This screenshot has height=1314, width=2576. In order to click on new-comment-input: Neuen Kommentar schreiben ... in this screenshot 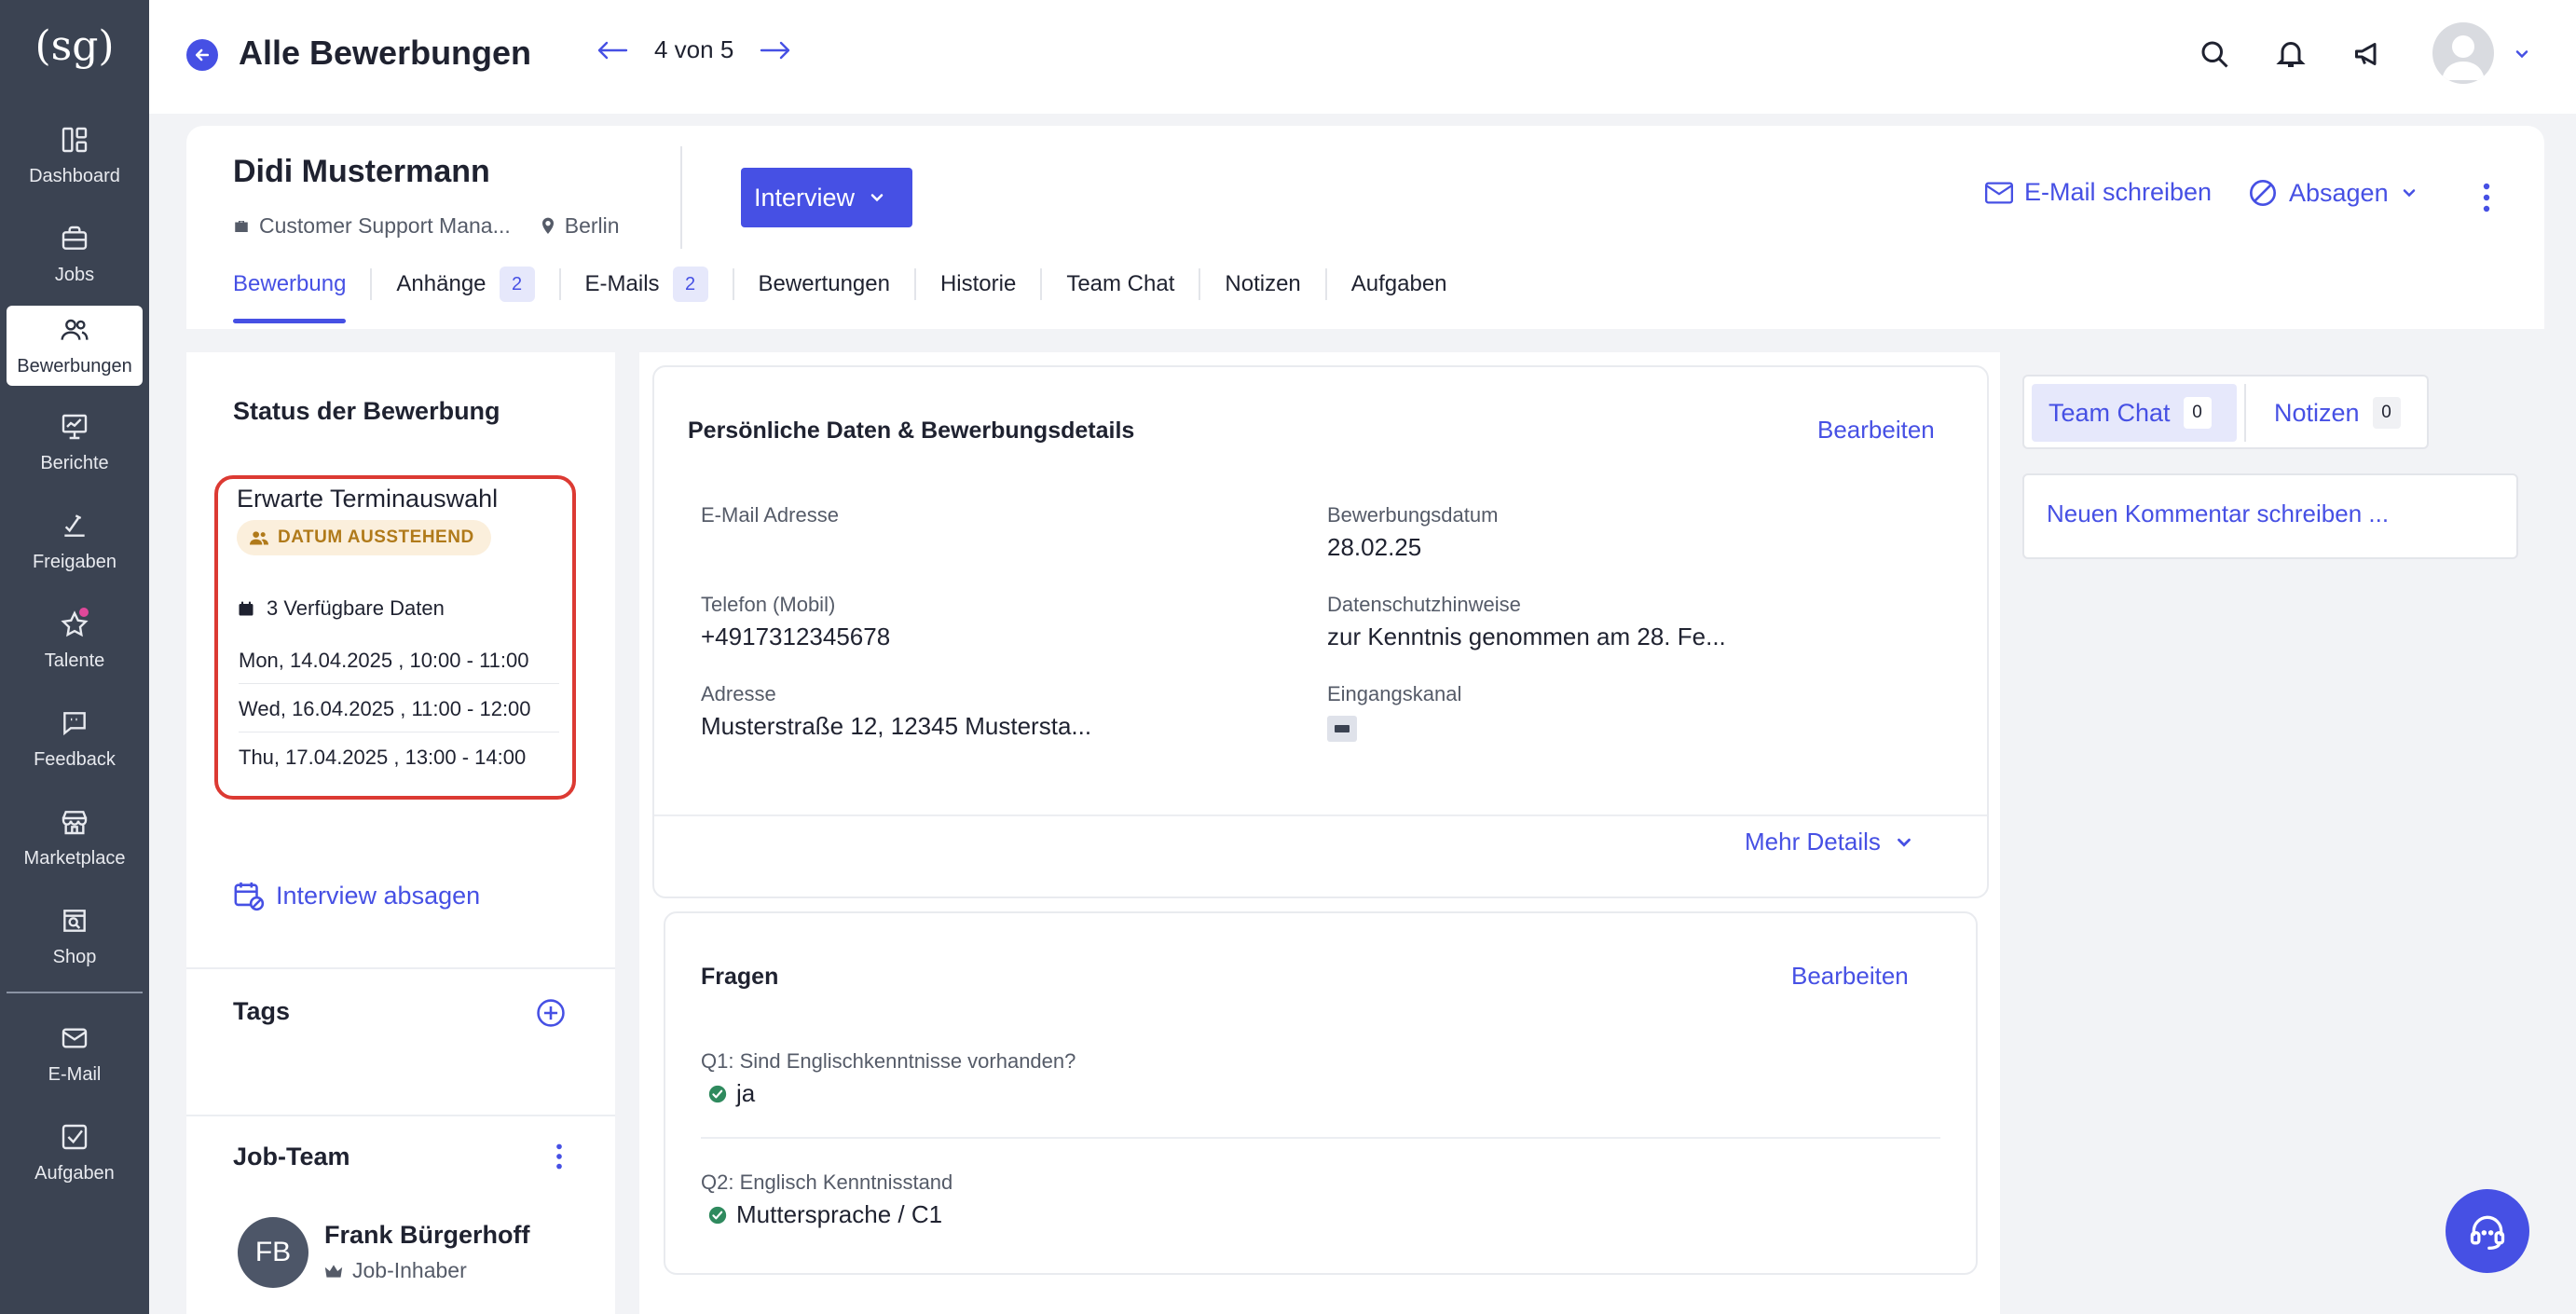, I will do `click(2270, 516)`.